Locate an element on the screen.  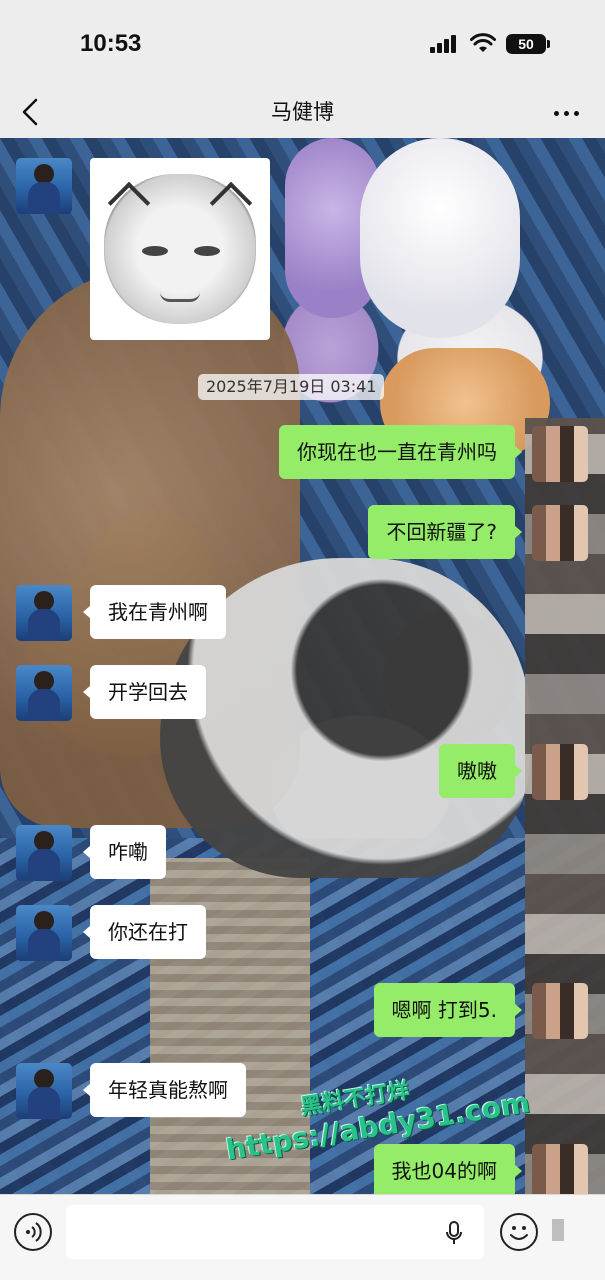
voice-input-button is located at coordinates (33, 1232).